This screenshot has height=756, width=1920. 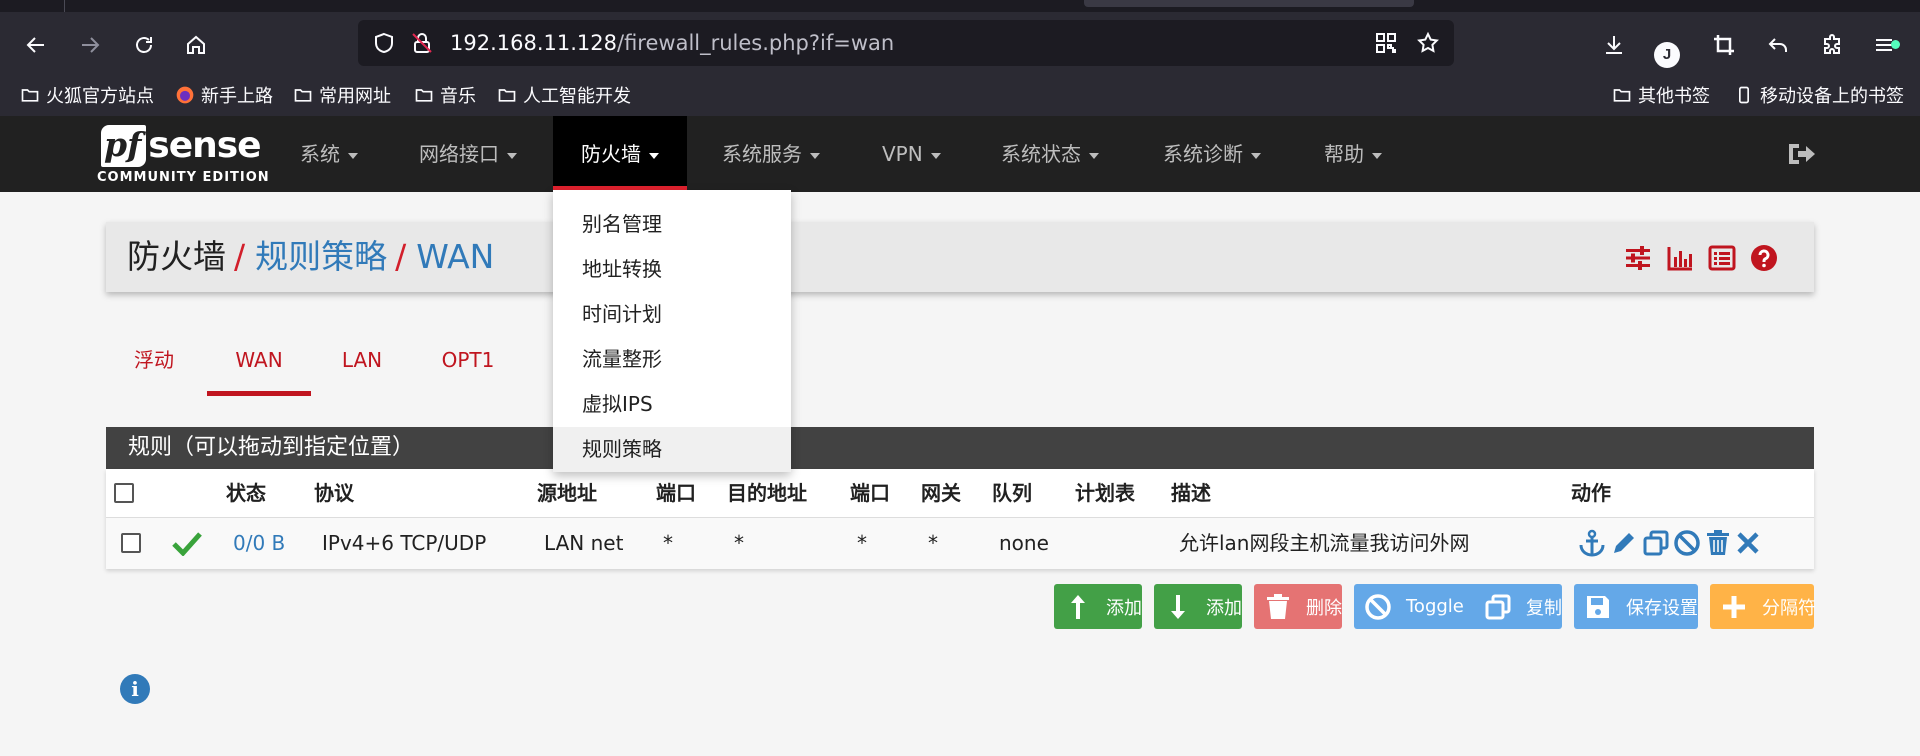 I want to click on copy-button: 复制, so click(x=1518, y=606).